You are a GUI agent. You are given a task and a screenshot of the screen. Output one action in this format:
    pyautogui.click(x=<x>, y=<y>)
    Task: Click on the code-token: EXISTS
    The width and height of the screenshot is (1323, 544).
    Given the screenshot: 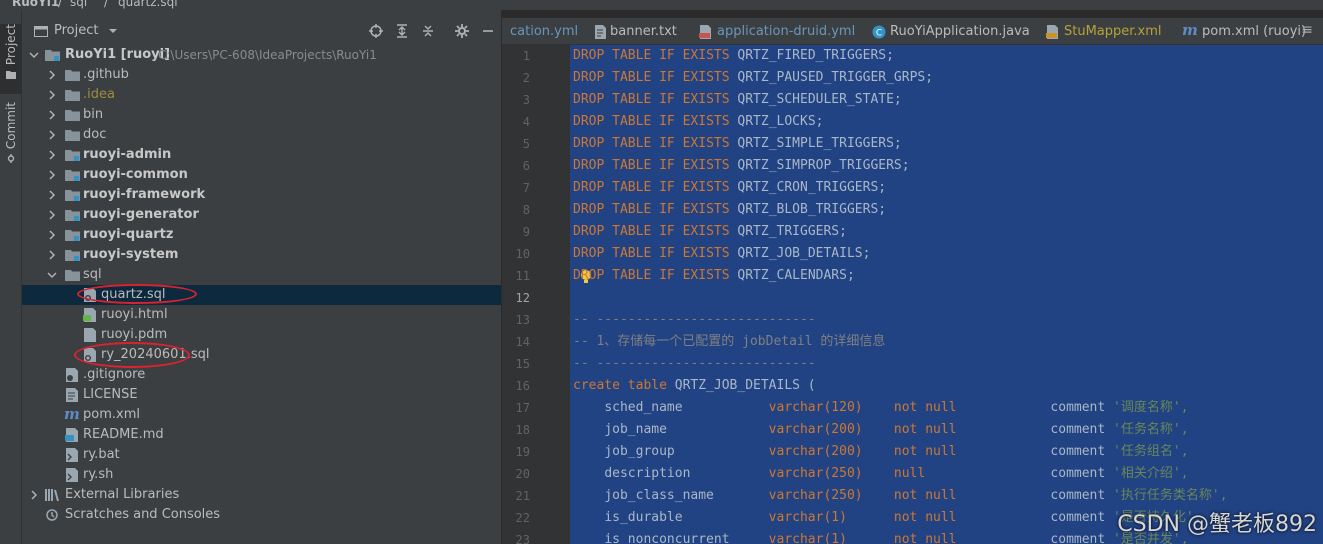 What is the action you would take?
    pyautogui.click(x=706, y=143)
    